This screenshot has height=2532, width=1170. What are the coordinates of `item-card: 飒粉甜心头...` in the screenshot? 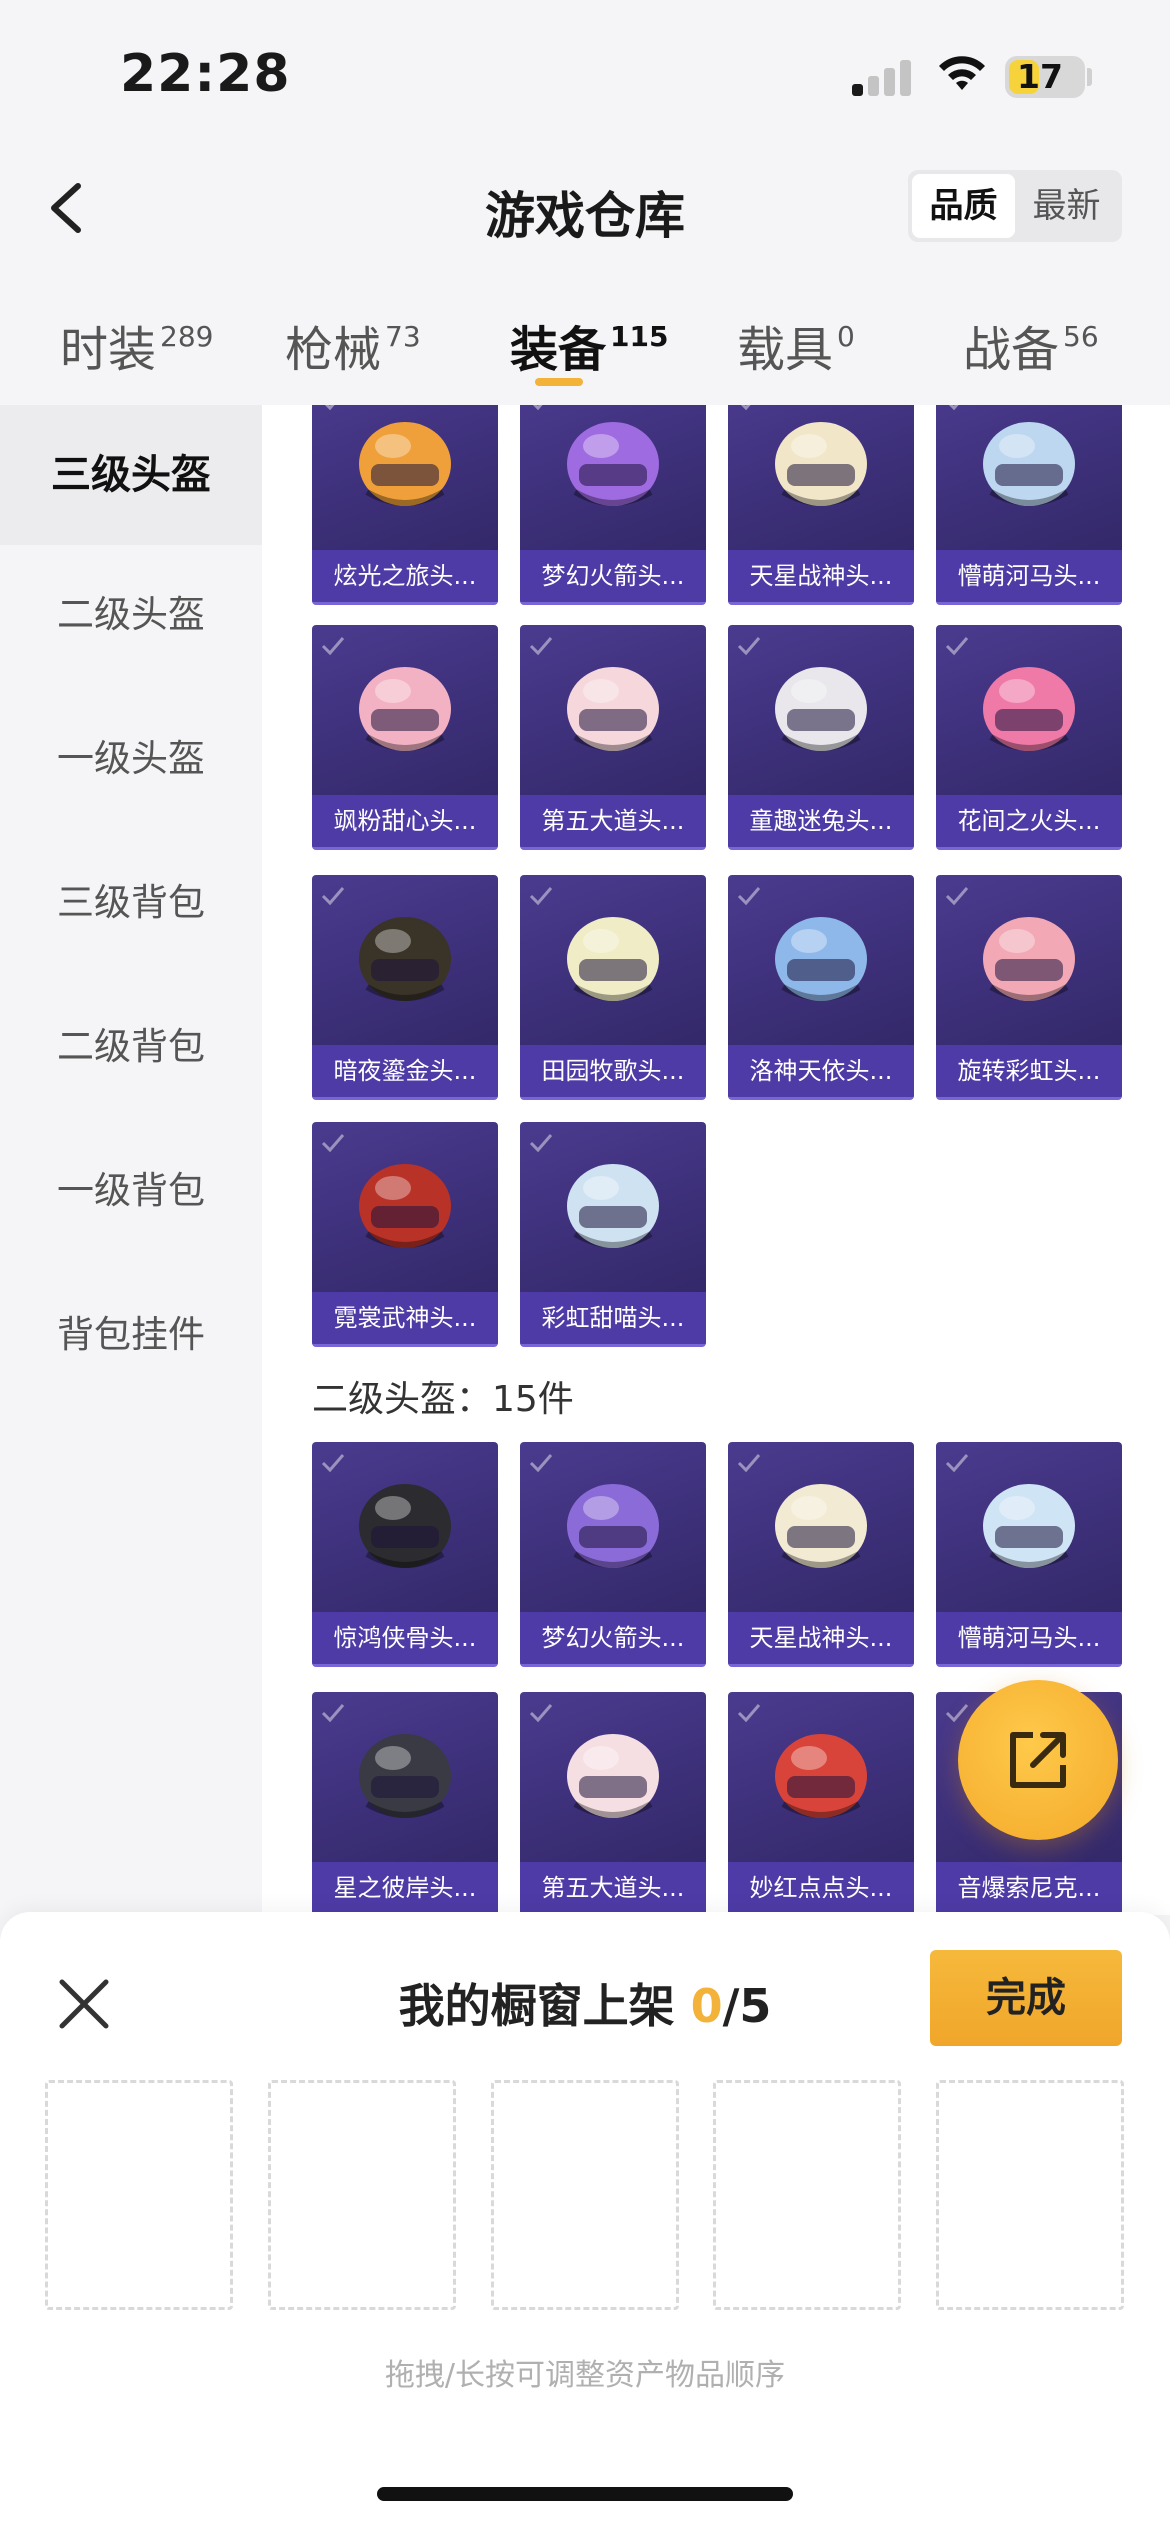 It's located at (405, 737).